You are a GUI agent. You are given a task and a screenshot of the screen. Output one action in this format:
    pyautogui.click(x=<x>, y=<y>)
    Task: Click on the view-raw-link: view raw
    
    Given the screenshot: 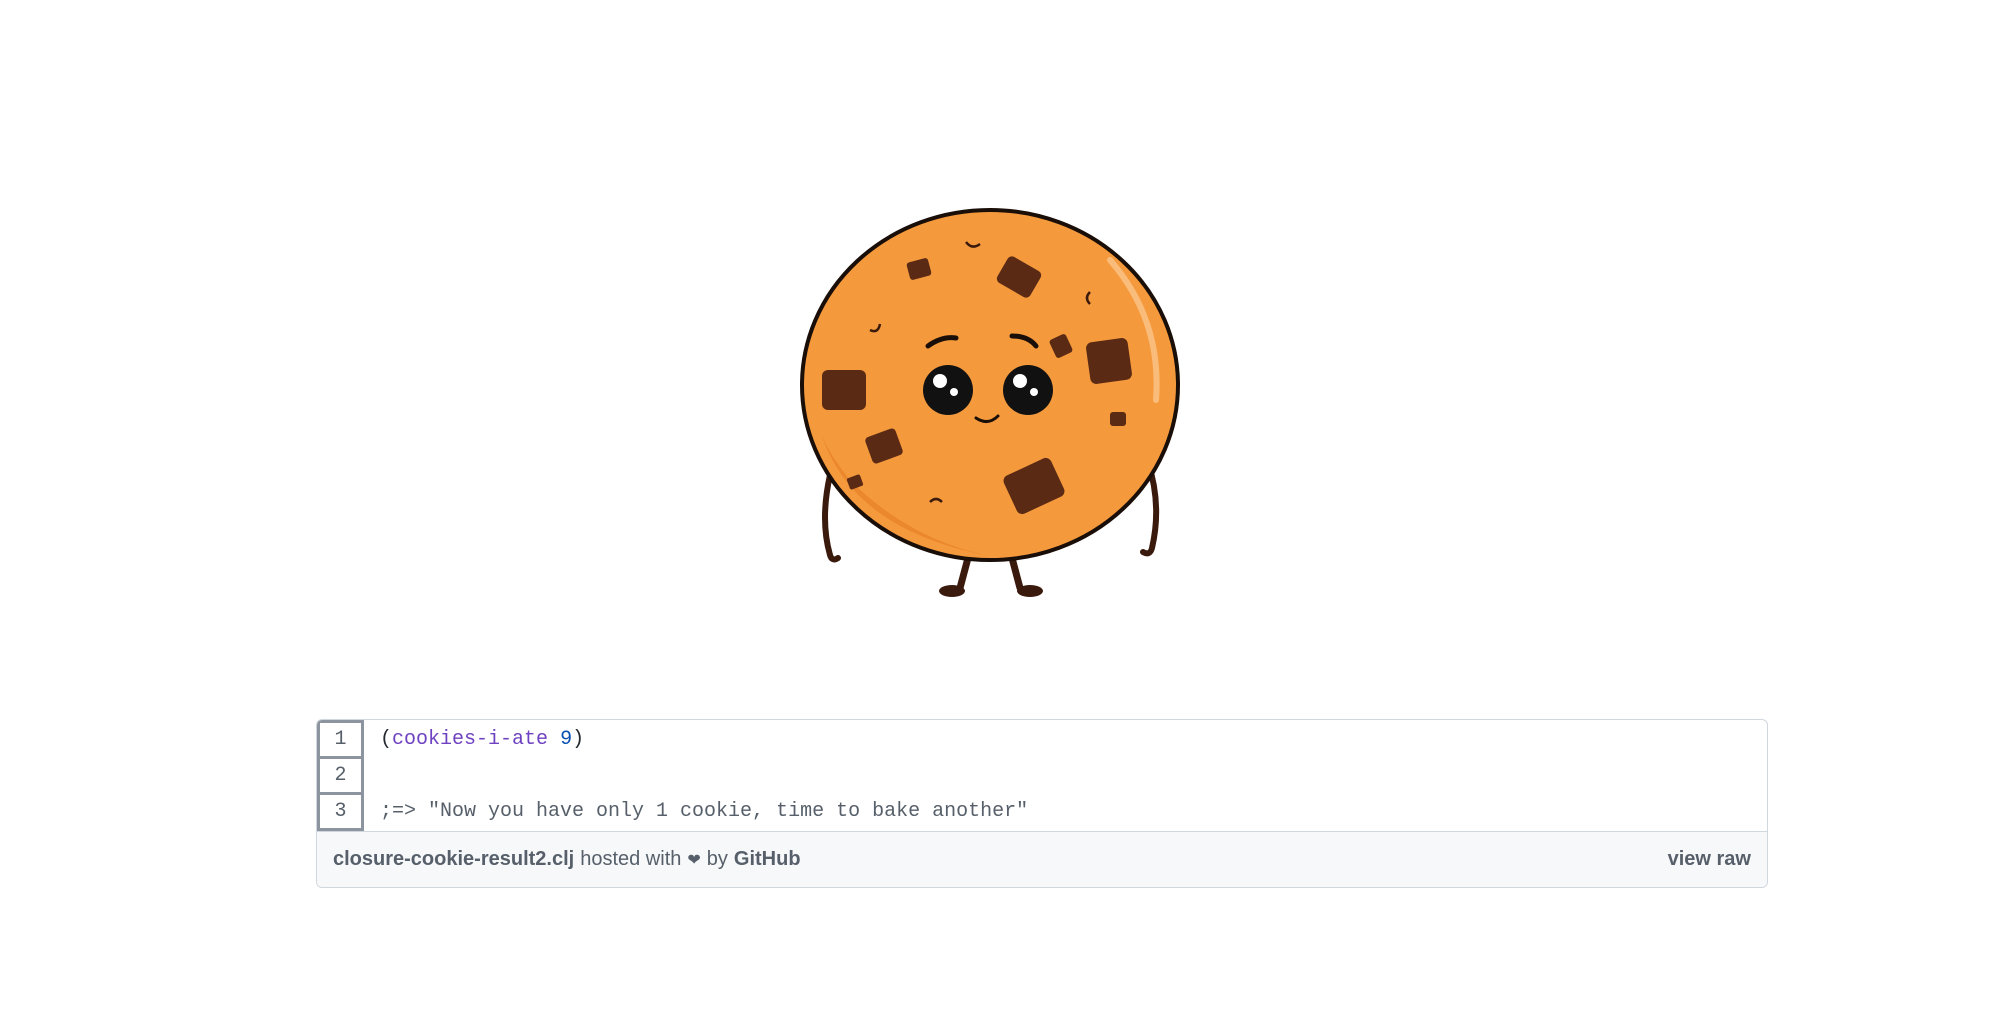 What is the action you would take?
    pyautogui.click(x=1709, y=859)
    